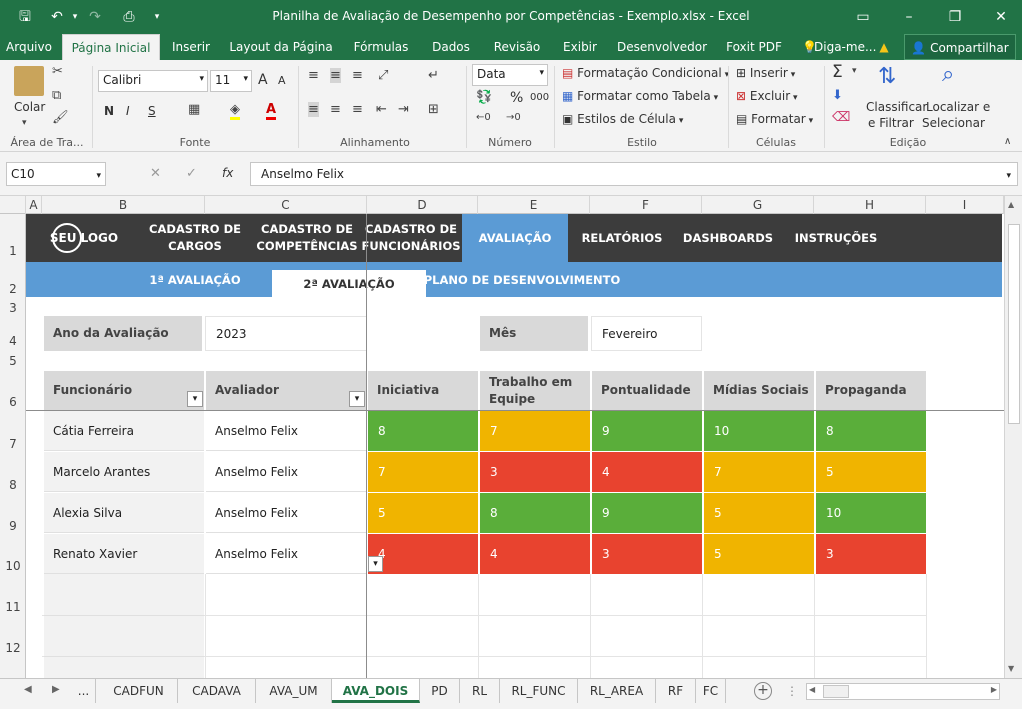 This screenshot has width=1022, height=709. Describe the element at coordinates (516, 98) in the screenshot. I see `percent-button: %` at that location.